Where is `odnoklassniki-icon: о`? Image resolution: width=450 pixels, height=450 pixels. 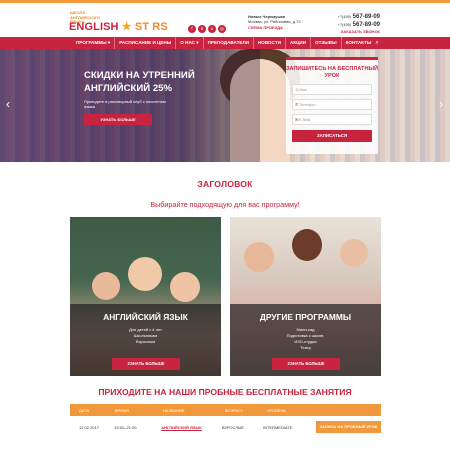 odnoklassniki-icon: о is located at coordinates (212, 29).